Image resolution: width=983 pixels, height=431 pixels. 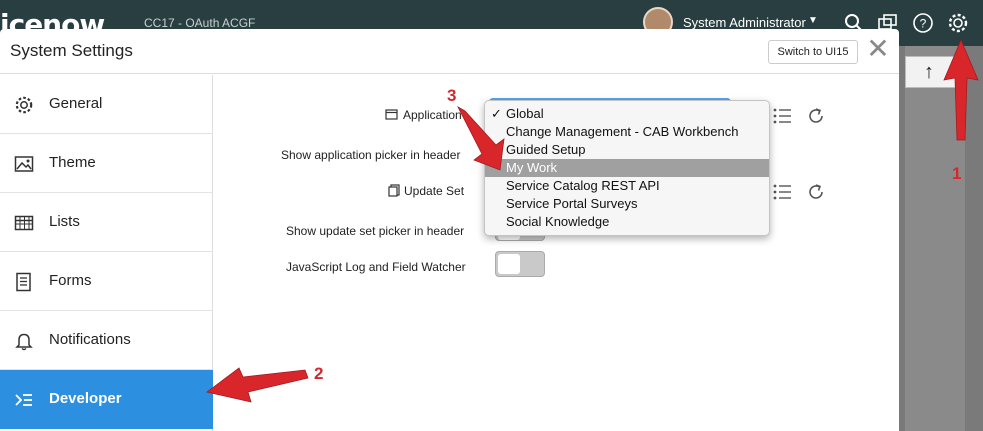 I want to click on annotation-step-2: 2, so click(x=319, y=373).